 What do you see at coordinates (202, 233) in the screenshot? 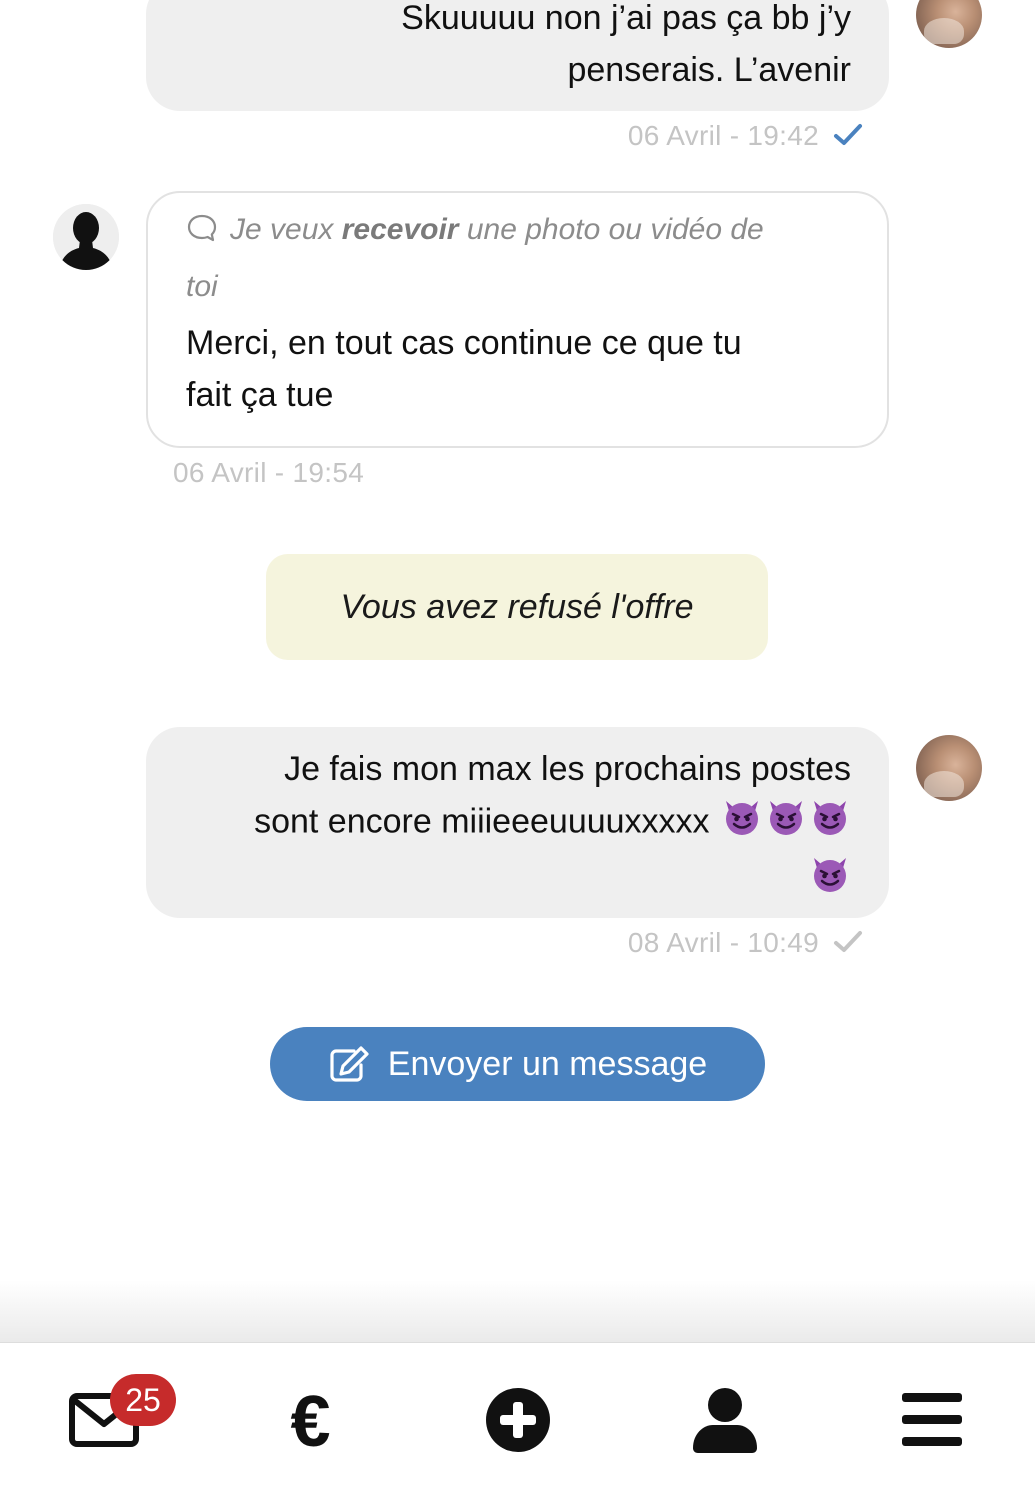
I see `chat-bubble-icon` at bounding box center [202, 233].